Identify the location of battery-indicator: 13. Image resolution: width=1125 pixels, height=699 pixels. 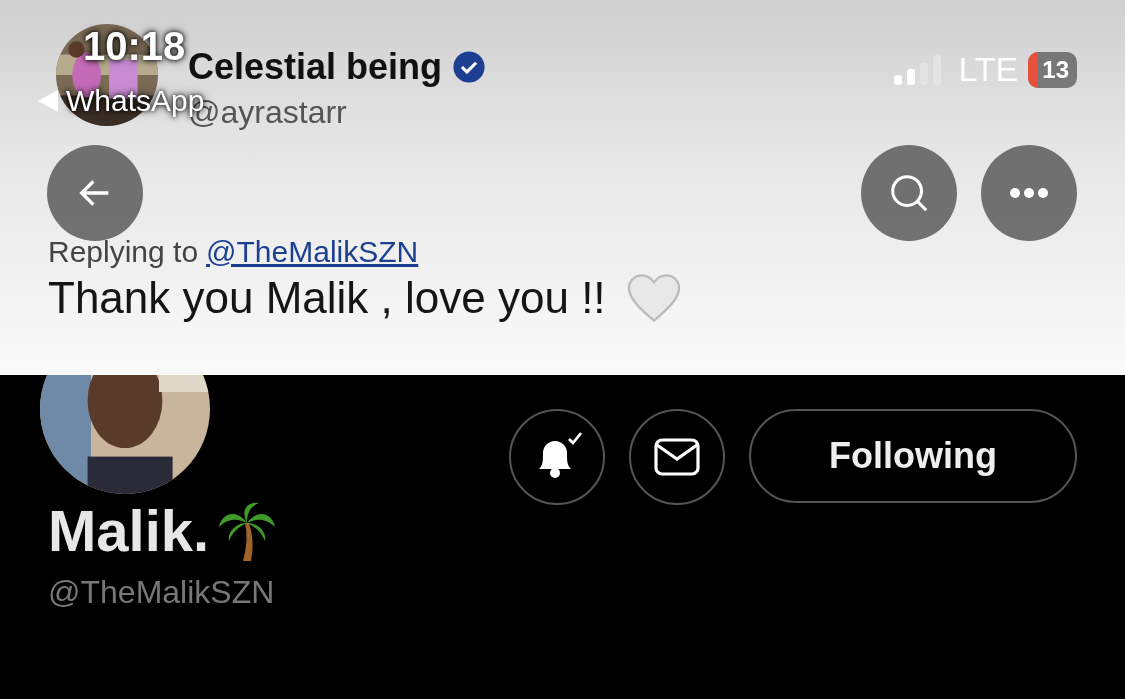
(1052, 69).